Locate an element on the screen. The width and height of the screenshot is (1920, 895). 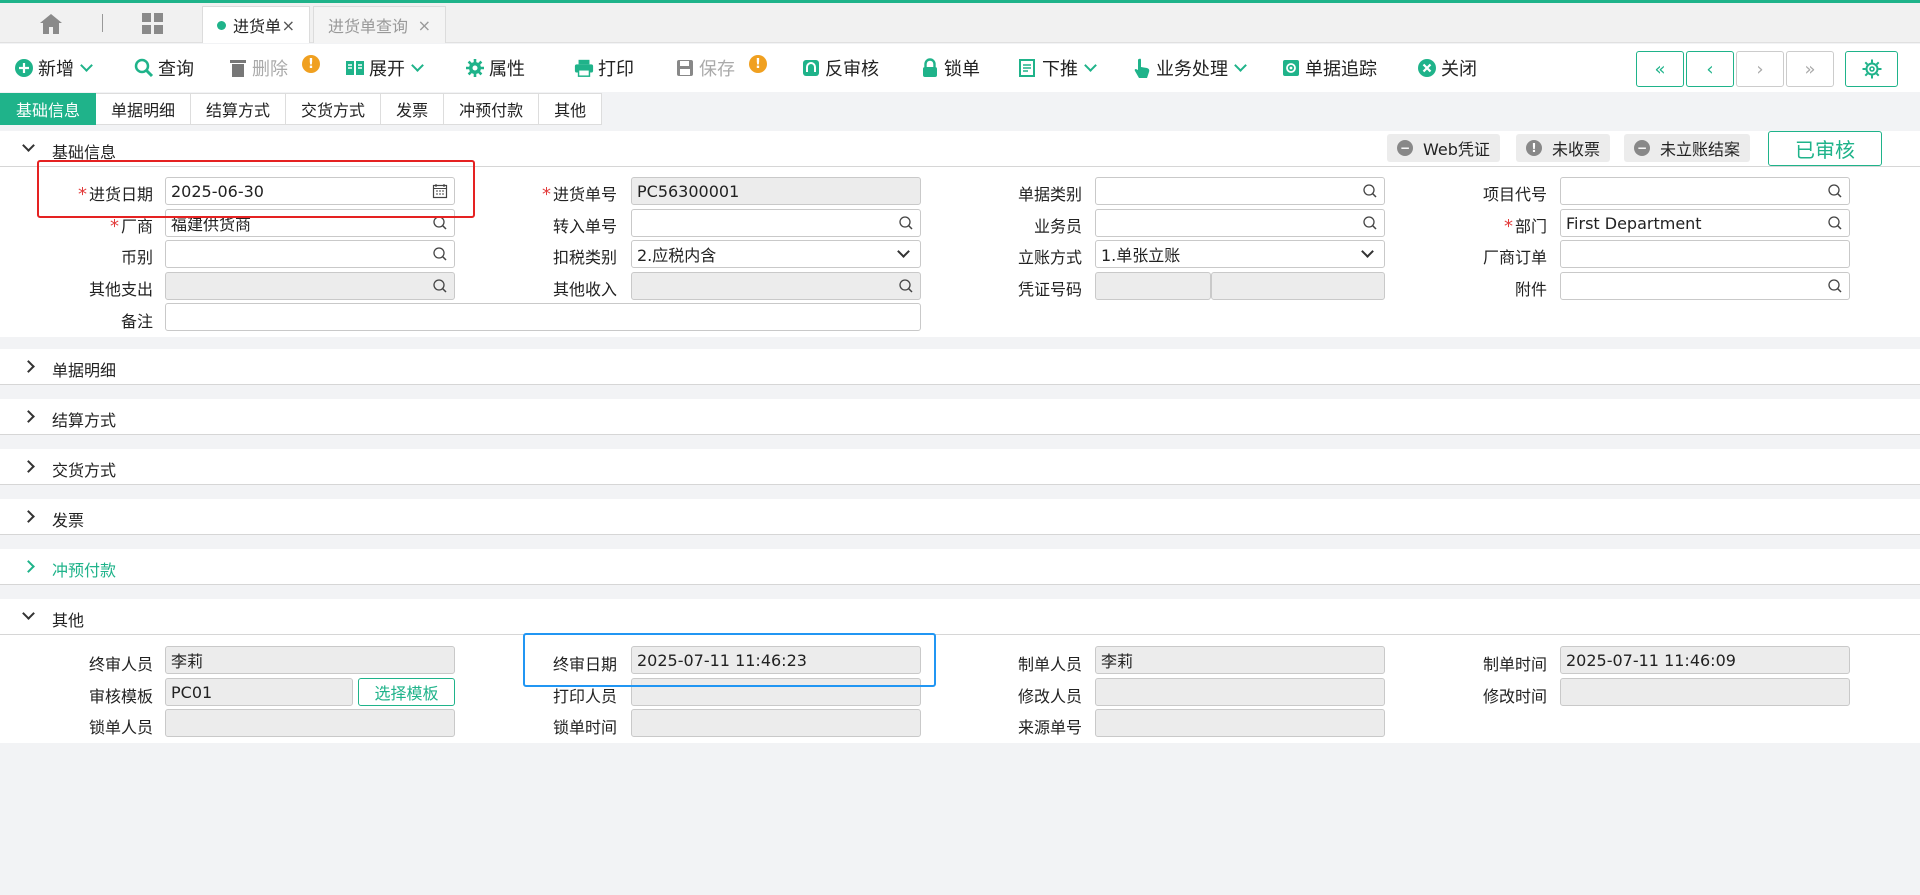
last-record-button: » is located at coordinates (1810, 69).